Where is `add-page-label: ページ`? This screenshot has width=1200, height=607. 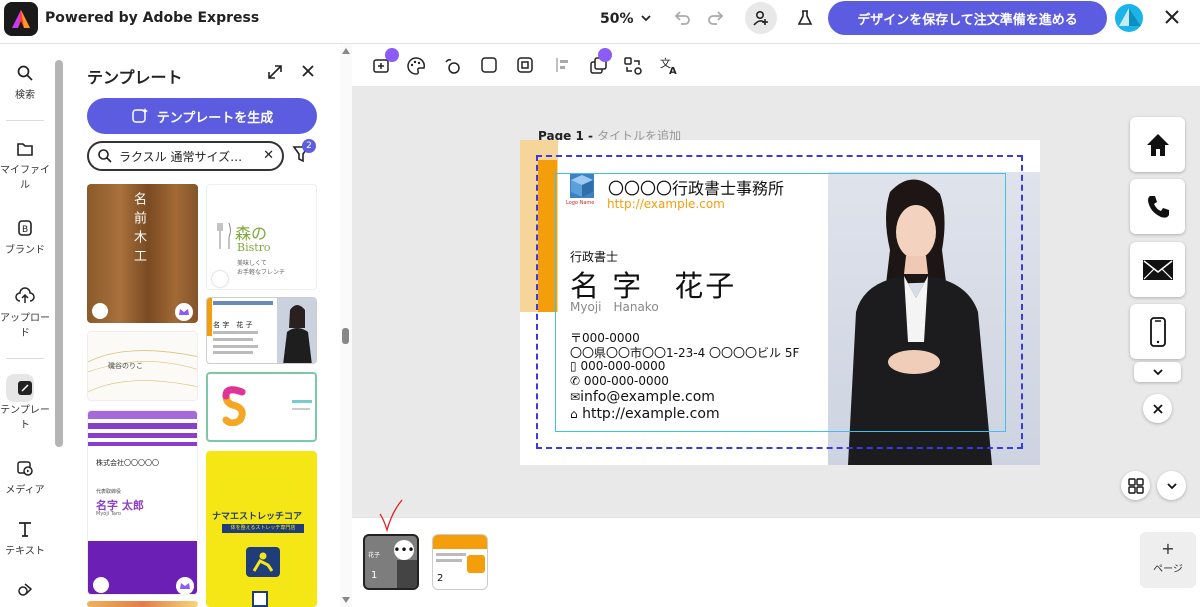 add-page-label: ページ is located at coordinates (1168, 569).